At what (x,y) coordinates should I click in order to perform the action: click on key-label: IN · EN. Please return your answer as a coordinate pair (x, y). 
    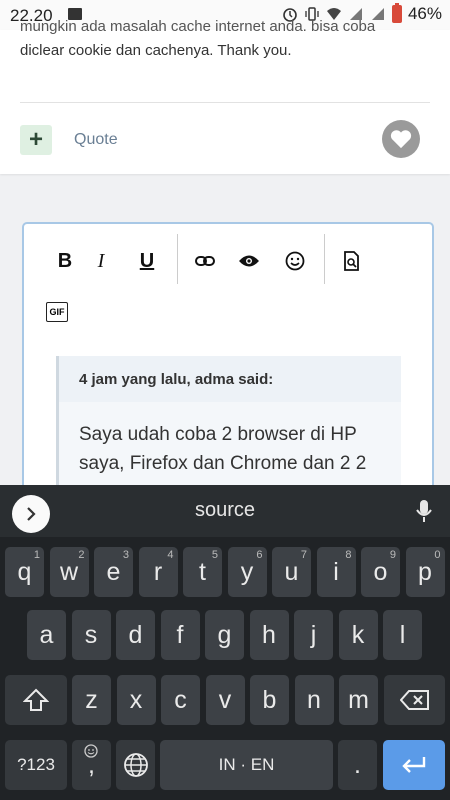
    Looking at the image, I should click on (246, 764).